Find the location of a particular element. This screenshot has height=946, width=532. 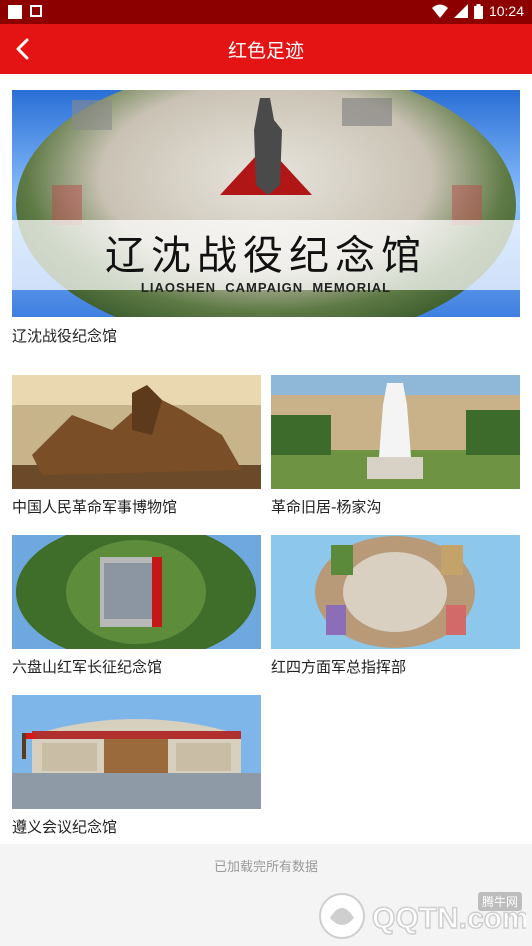

memorial-card: 红四方面军总指挥部 is located at coordinates (395, 607).